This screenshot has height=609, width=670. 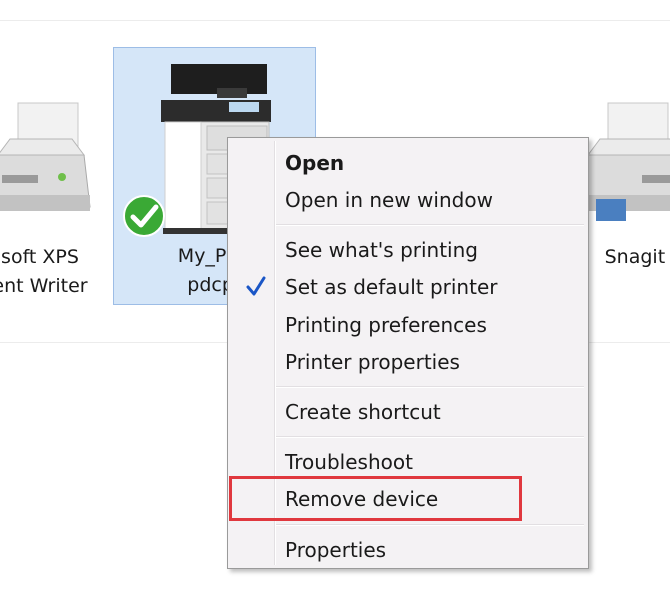 What do you see at coordinates (408, 462) in the screenshot?
I see `menu-item-troubleshoot: Troubleshoot` at bounding box center [408, 462].